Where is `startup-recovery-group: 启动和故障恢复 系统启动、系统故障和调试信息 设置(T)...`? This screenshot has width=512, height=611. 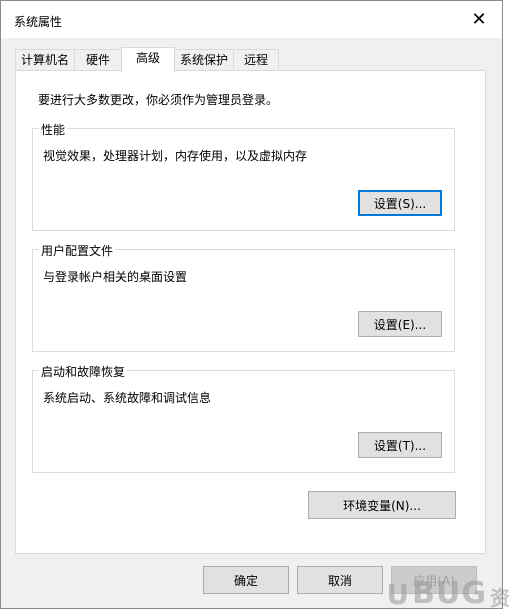 startup-recovery-group: 启动和故障恢复 系统启动、系统故障和调试信息 设置(T)... is located at coordinates (243, 418).